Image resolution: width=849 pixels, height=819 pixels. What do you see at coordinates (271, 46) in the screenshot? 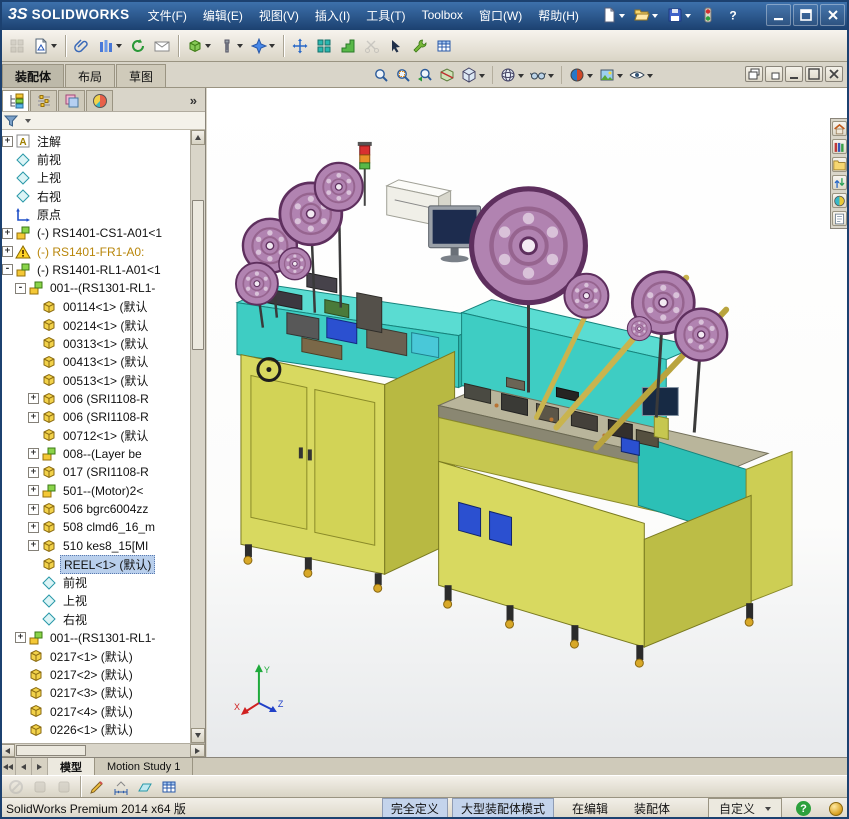
I see `new-motion-study-button-dropdown-icon` at bounding box center [271, 46].